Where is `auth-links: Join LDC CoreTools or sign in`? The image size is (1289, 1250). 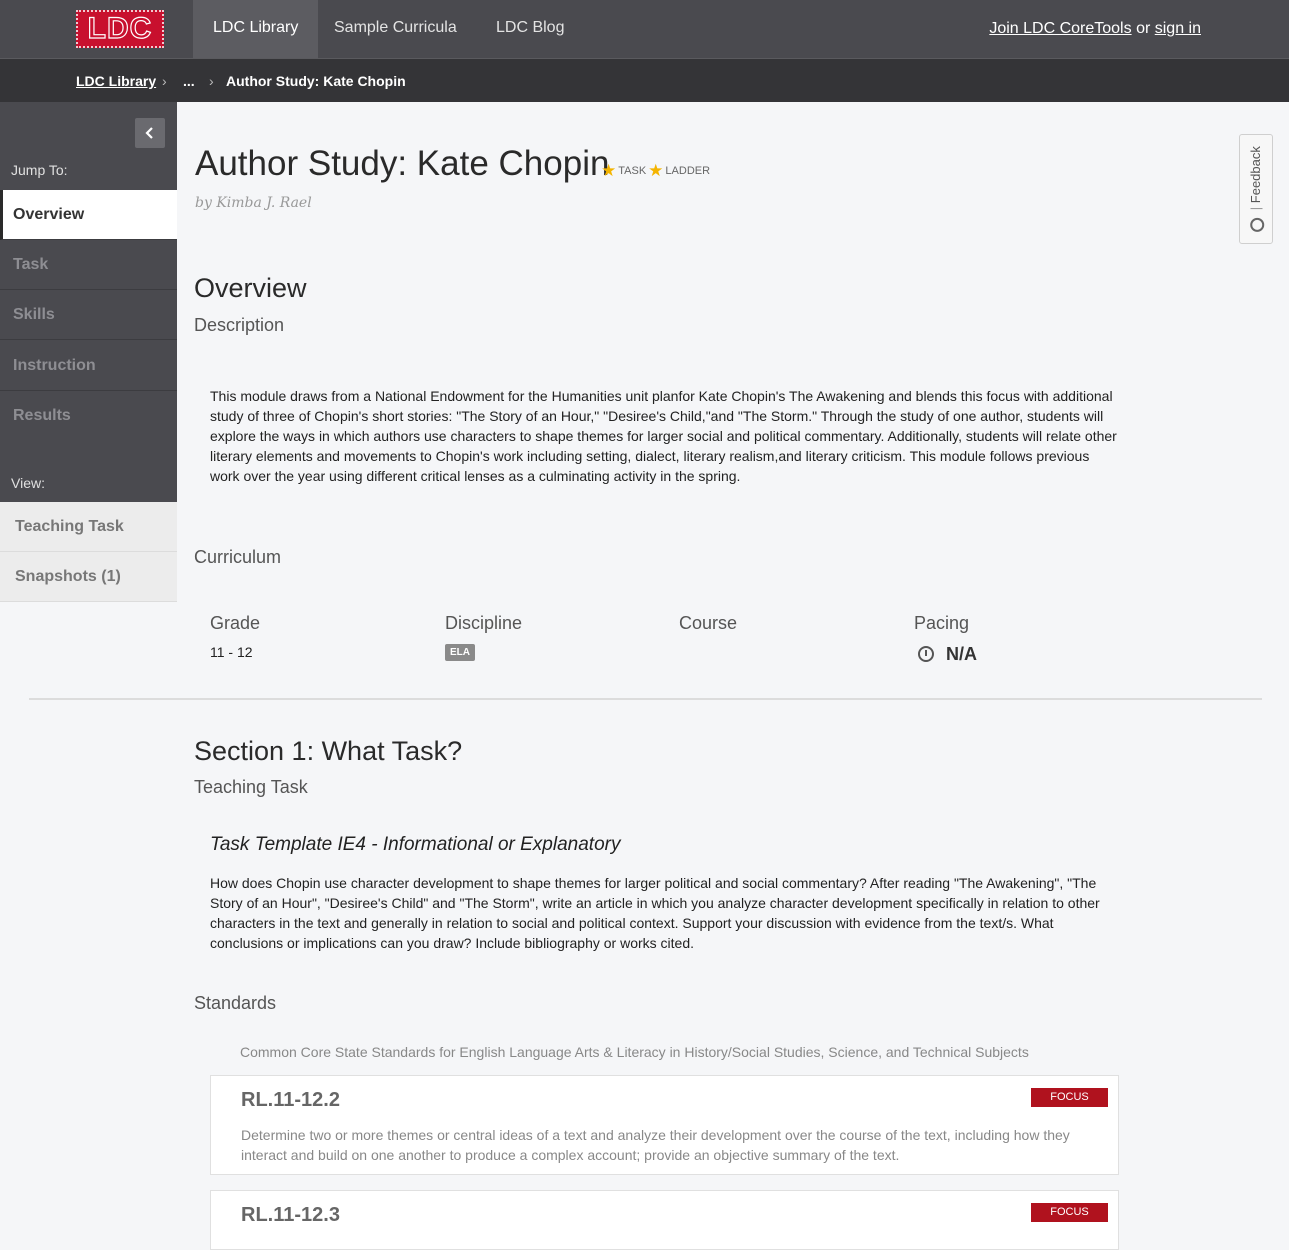 auth-links: Join LDC CoreTools or sign in is located at coordinates (1095, 29).